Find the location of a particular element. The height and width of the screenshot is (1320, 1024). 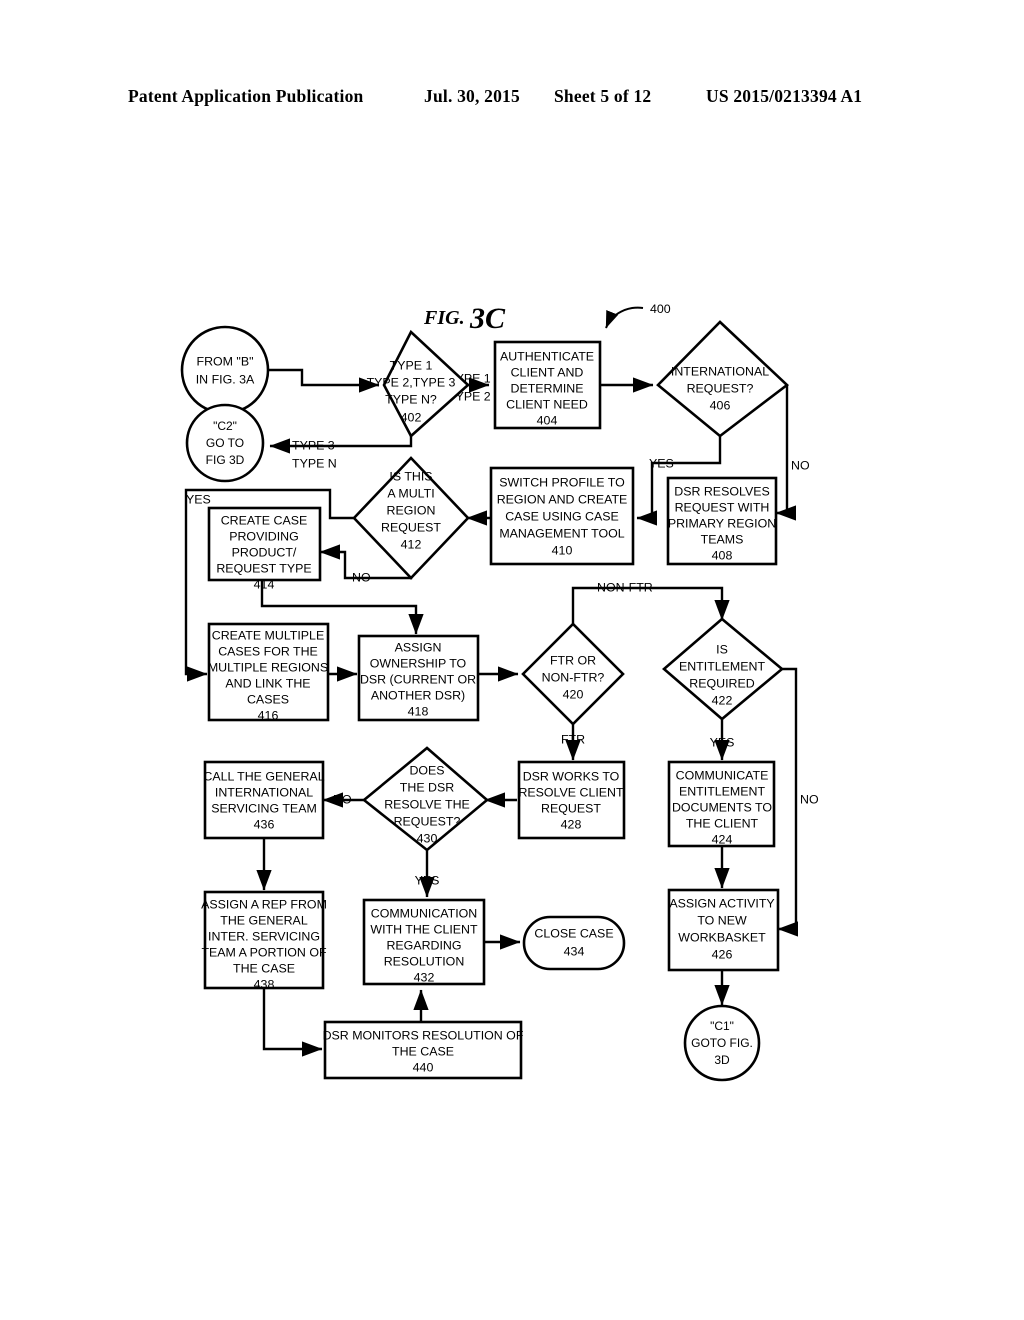

figure-title-number: 3C is located at coordinates (487, 318).